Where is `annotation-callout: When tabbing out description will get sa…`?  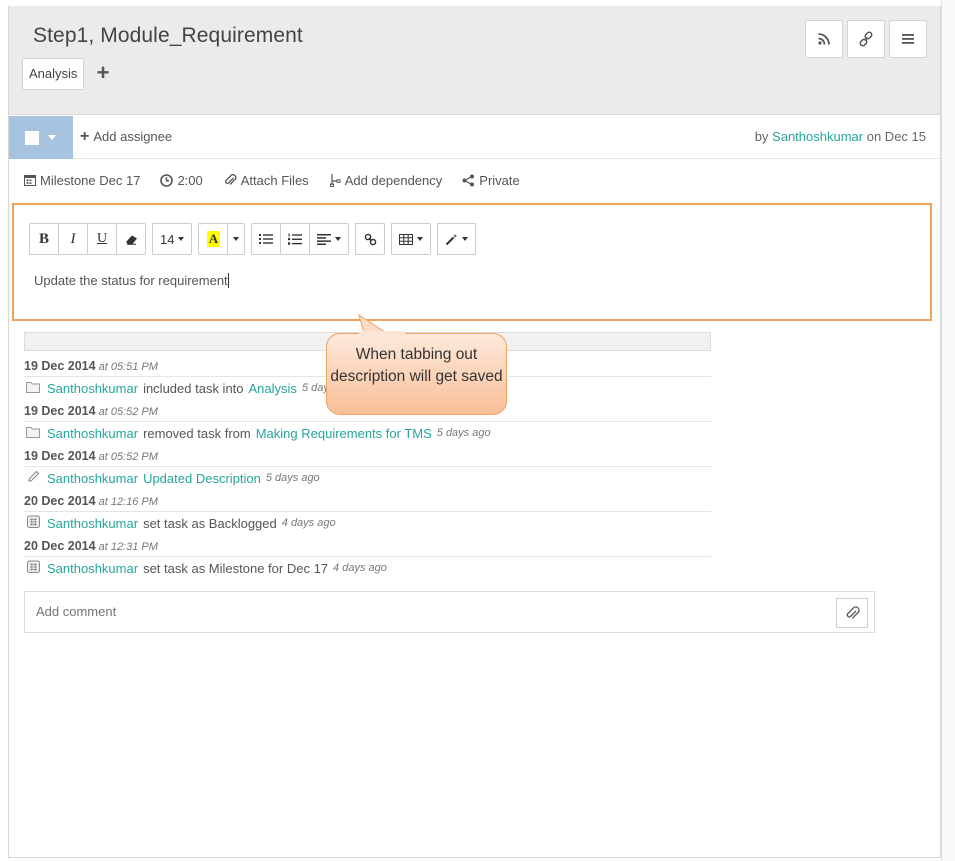
annotation-callout: When tabbing out description will get sa… is located at coordinates (416, 374).